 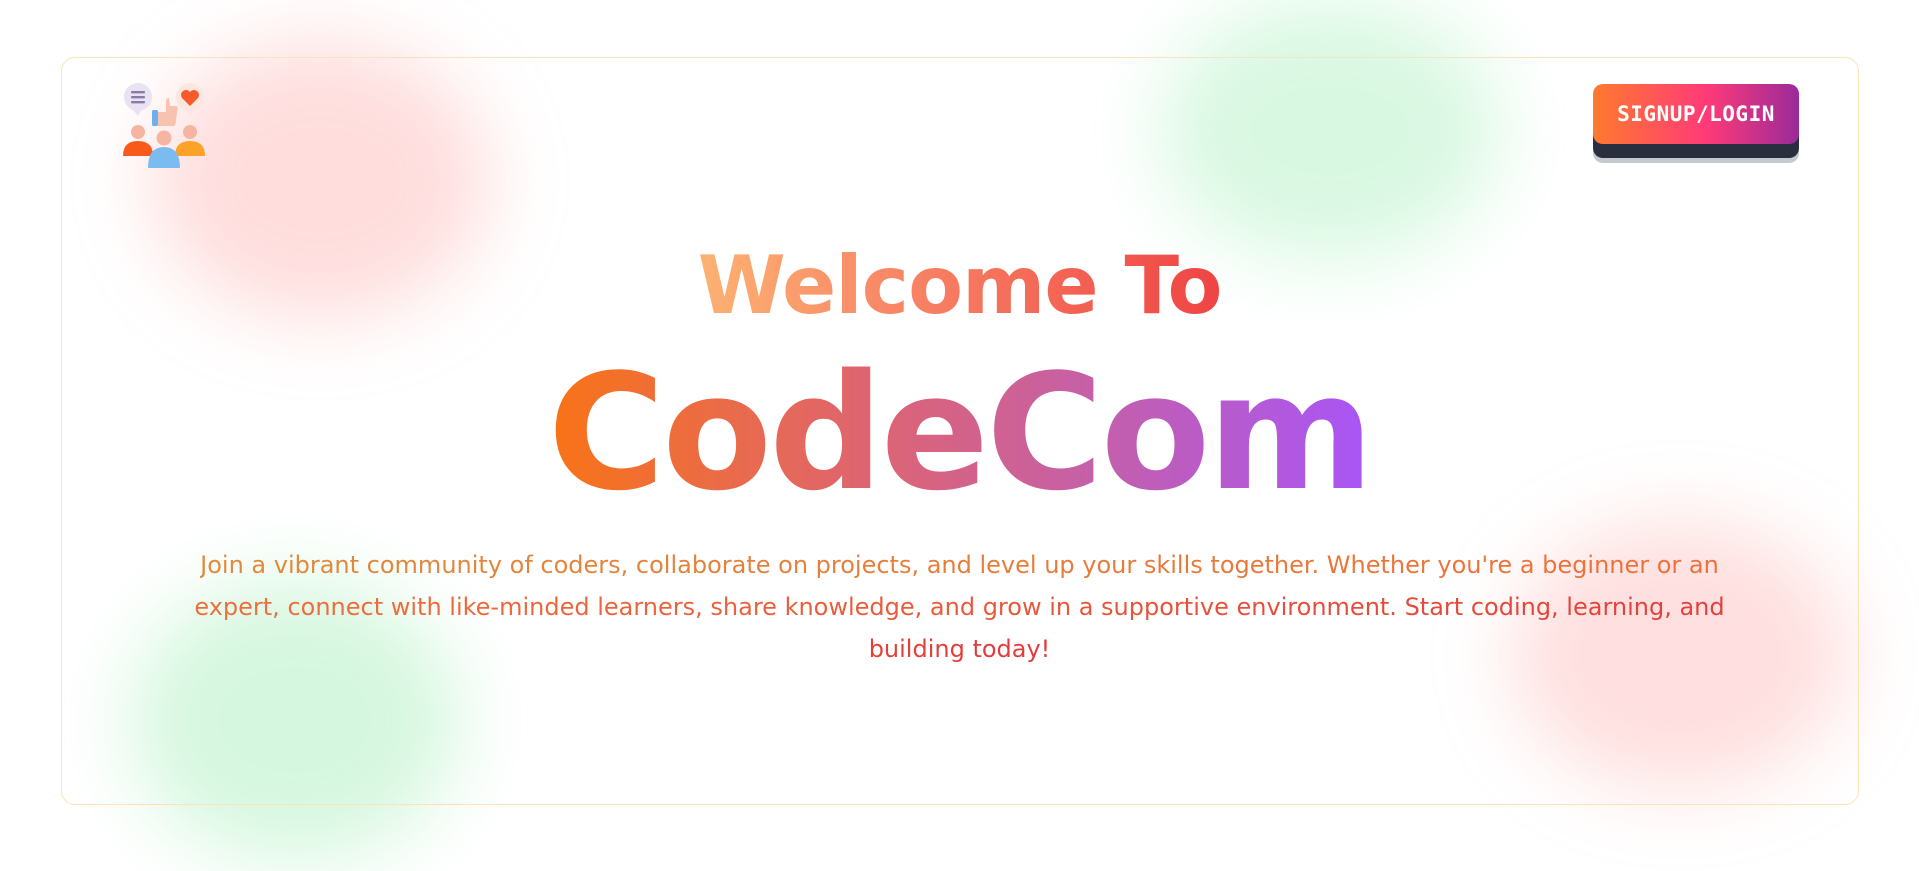 I want to click on community-logo-graphic, so click(x=164, y=125).